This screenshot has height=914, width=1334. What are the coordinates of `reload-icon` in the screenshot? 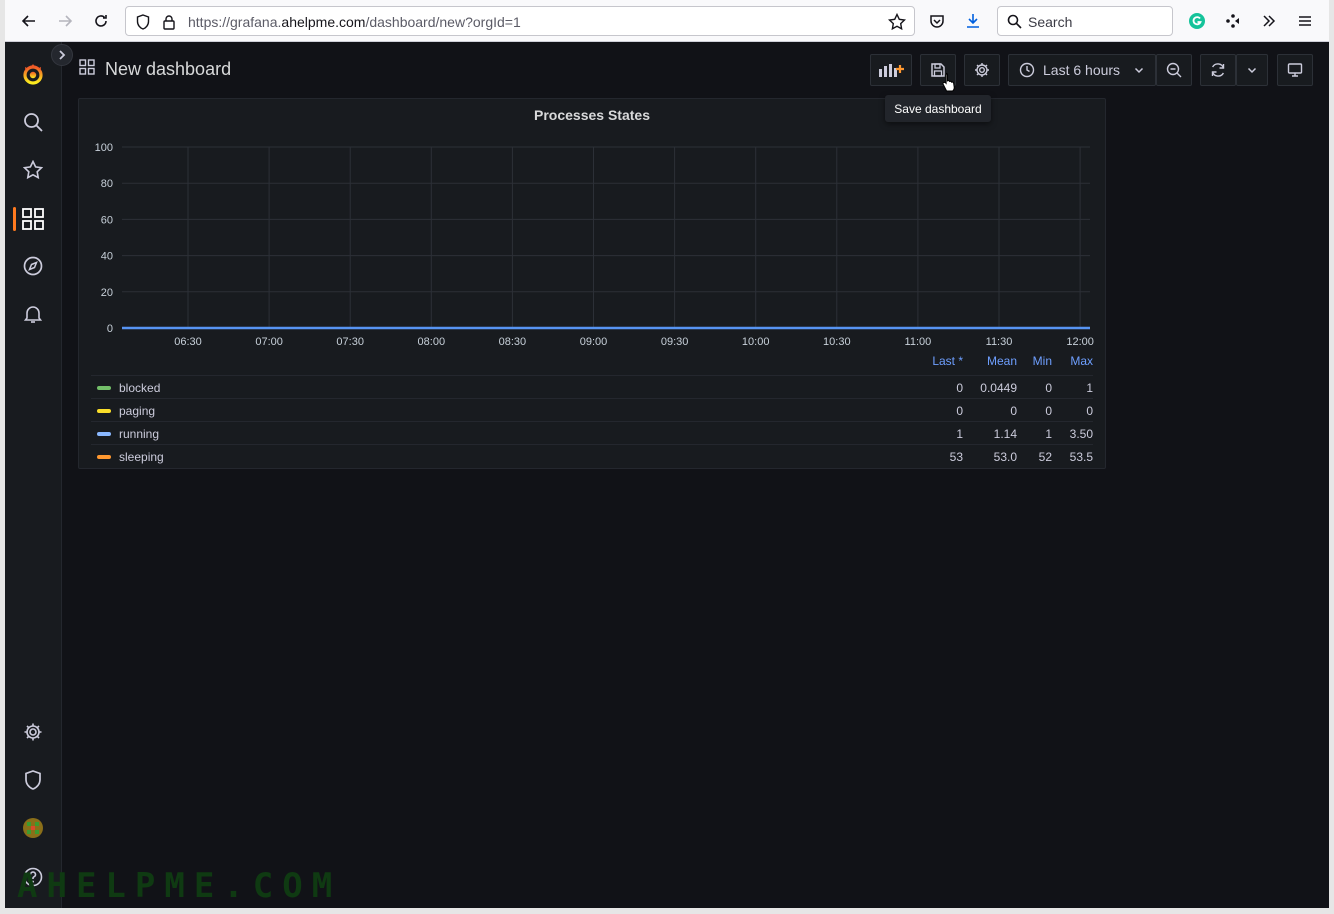 It's located at (101, 21).